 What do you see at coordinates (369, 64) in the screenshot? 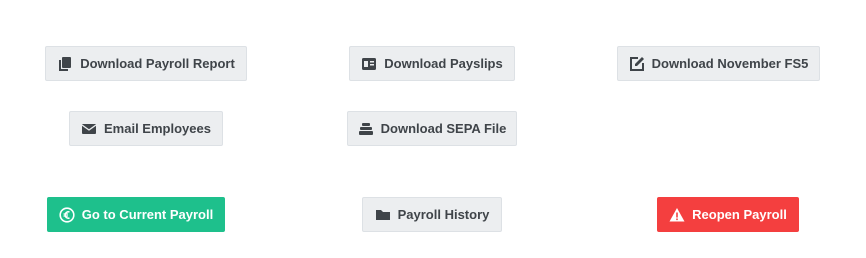
I see `id-card-icon` at bounding box center [369, 64].